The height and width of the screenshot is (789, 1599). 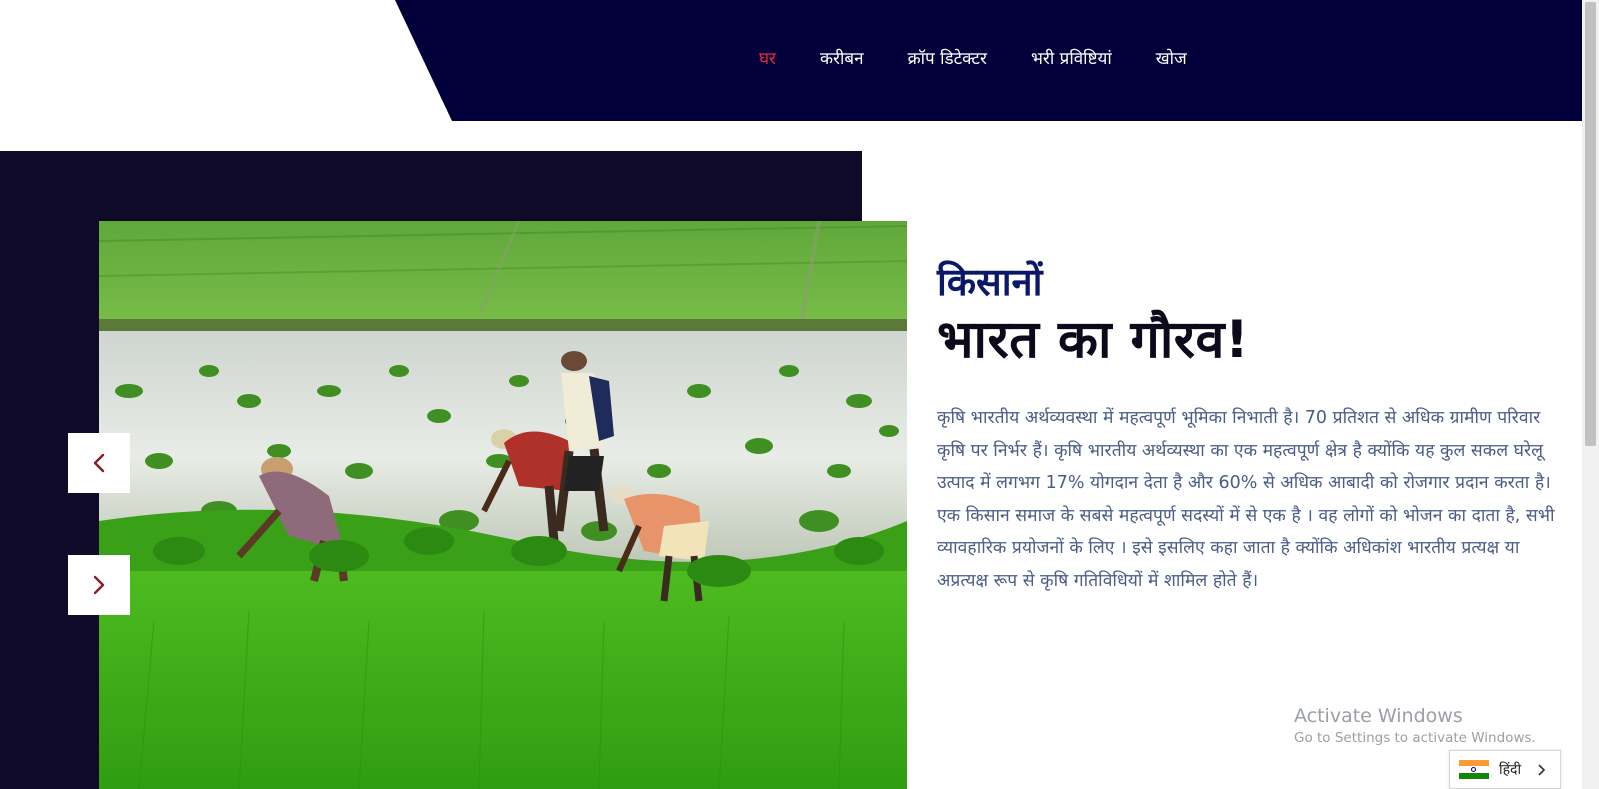 What do you see at coordinates (947, 57) in the screenshot?
I see `nav-item-crop-detector: क्रॉप डिटेक्टर` at bounding box center [947, 57].